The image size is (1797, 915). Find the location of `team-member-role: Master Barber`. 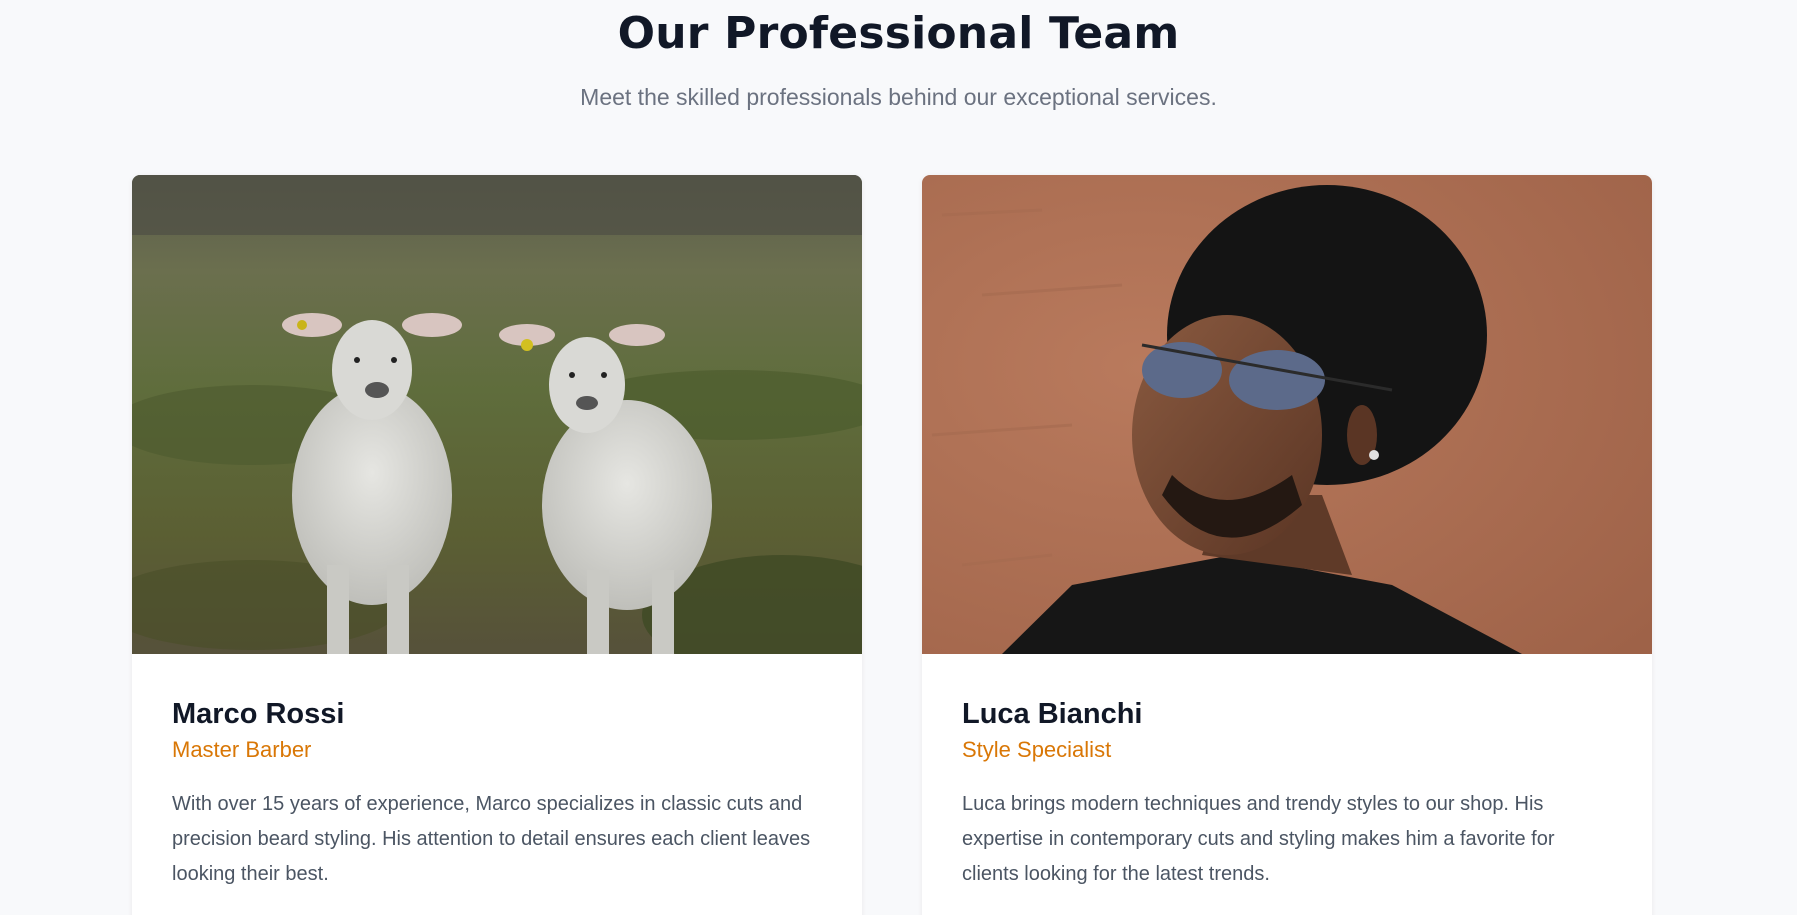

team-member-role: Master Barber is located at coordinates (242, 750).